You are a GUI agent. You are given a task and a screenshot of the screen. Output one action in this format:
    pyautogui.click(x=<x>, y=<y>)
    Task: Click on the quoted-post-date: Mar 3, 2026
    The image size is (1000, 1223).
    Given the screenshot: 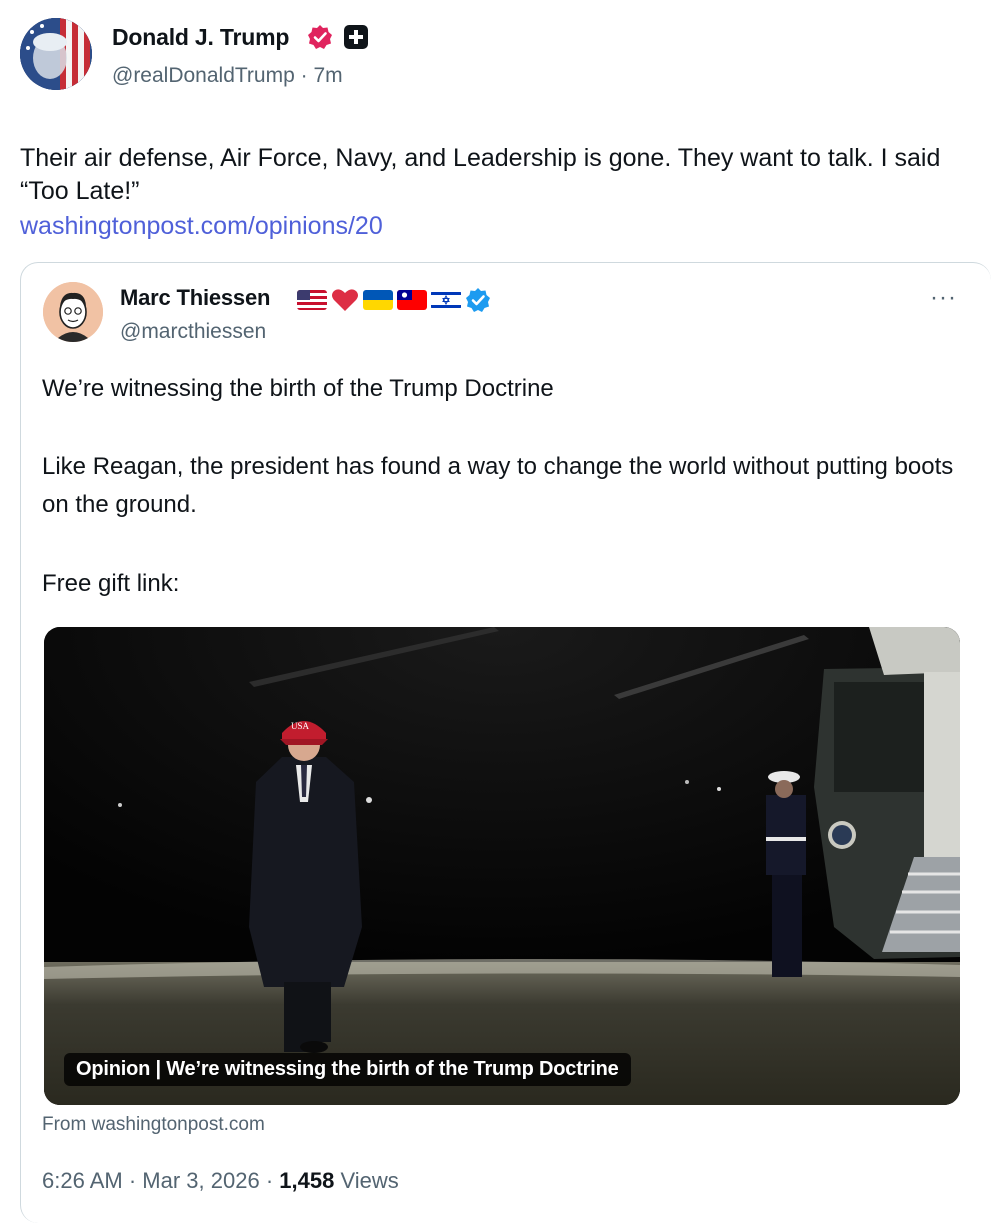 What is the action you would take?
    pyautogui.click(x=200, y=1180)
    